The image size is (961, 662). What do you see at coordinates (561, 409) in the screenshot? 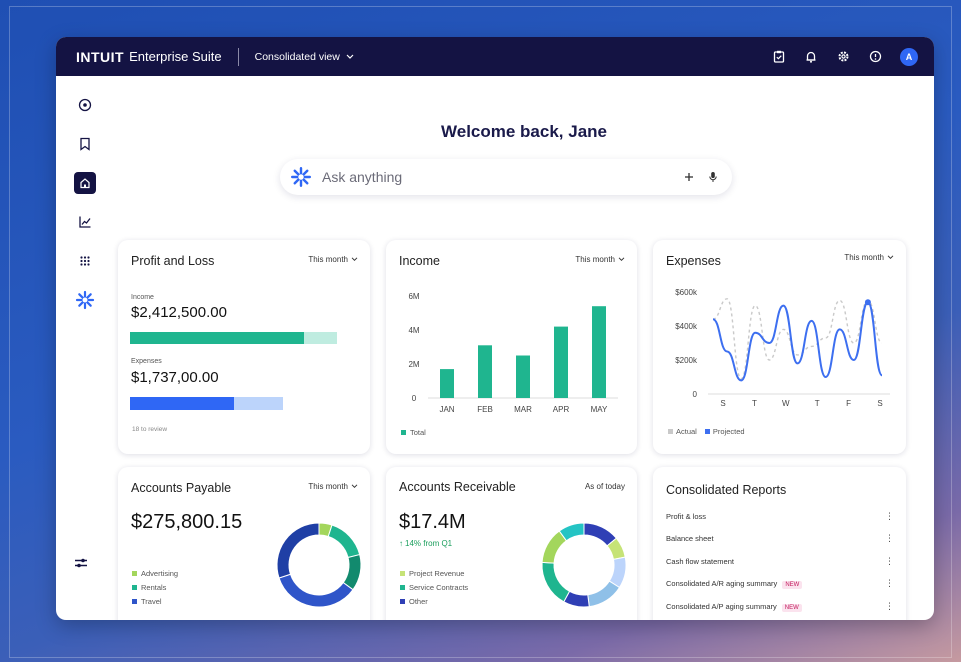
I see `x-tick-label: APR` at bounding box center [561, 409].